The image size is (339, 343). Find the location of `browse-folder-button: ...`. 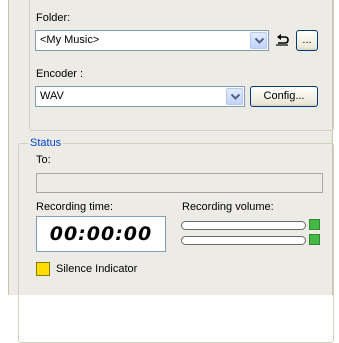

browse-folder-button: ... is located at coordinates (307, 40).